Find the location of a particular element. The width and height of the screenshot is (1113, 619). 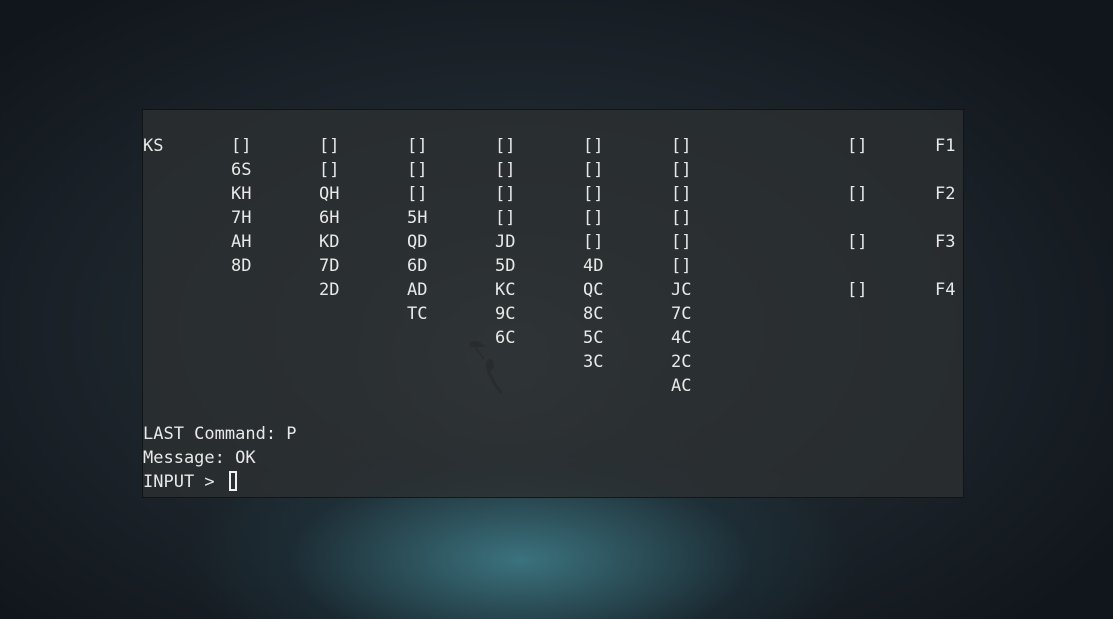

tableau-card: KD is located at coordinates (329, 242).